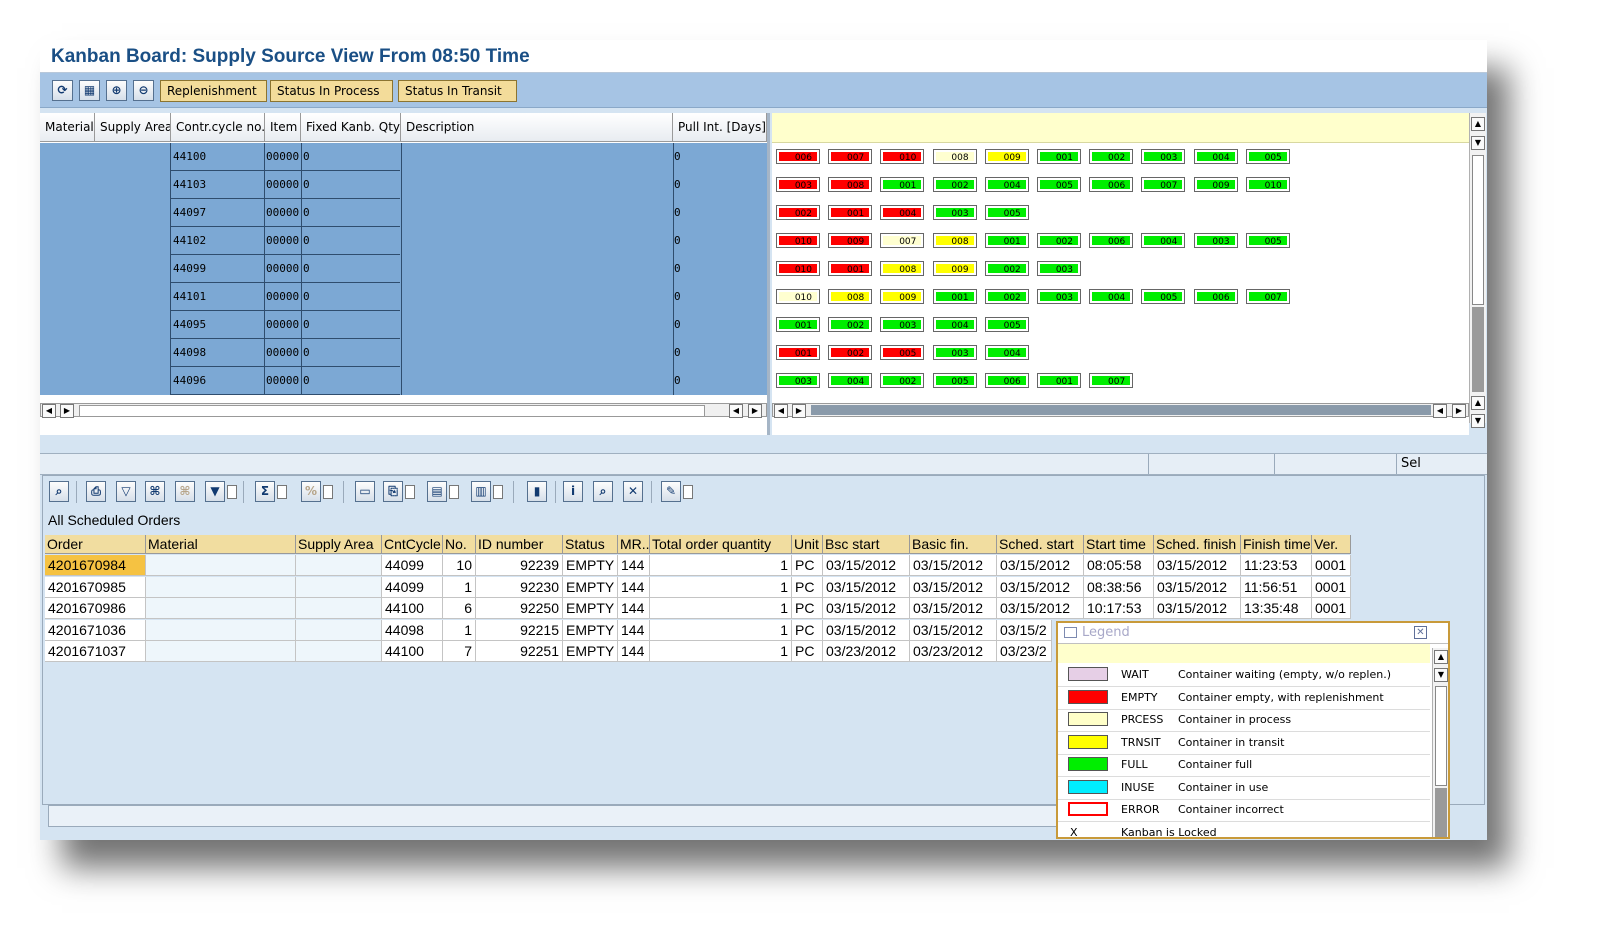 The image size is (1600, 942). What do you see at coordinates (866, 608) in the screenshot?
I see `bsc-start-cell: 03/15/2012` at bounding box center [866, 608].